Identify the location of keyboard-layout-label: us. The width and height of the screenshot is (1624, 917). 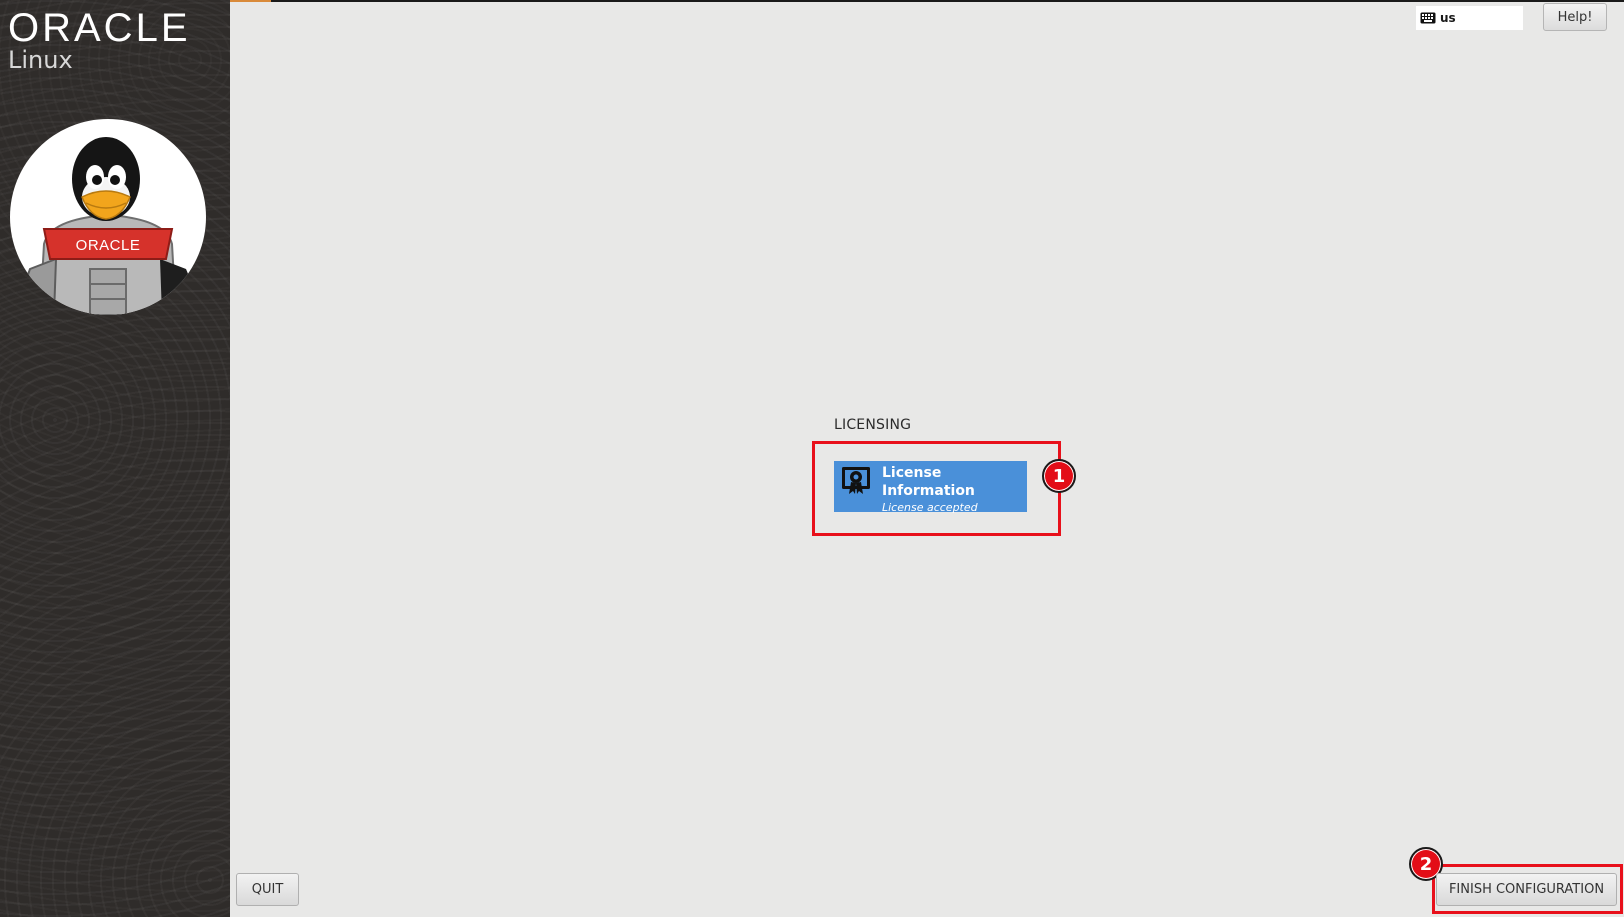
(1448, 18).